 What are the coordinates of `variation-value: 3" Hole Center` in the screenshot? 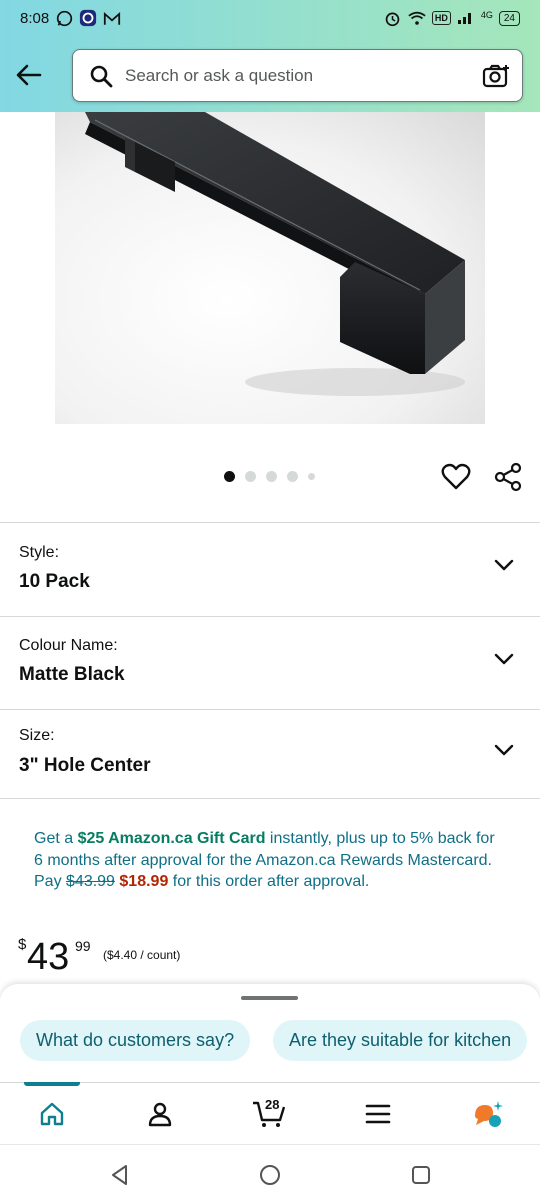 It's located at (85, 765).